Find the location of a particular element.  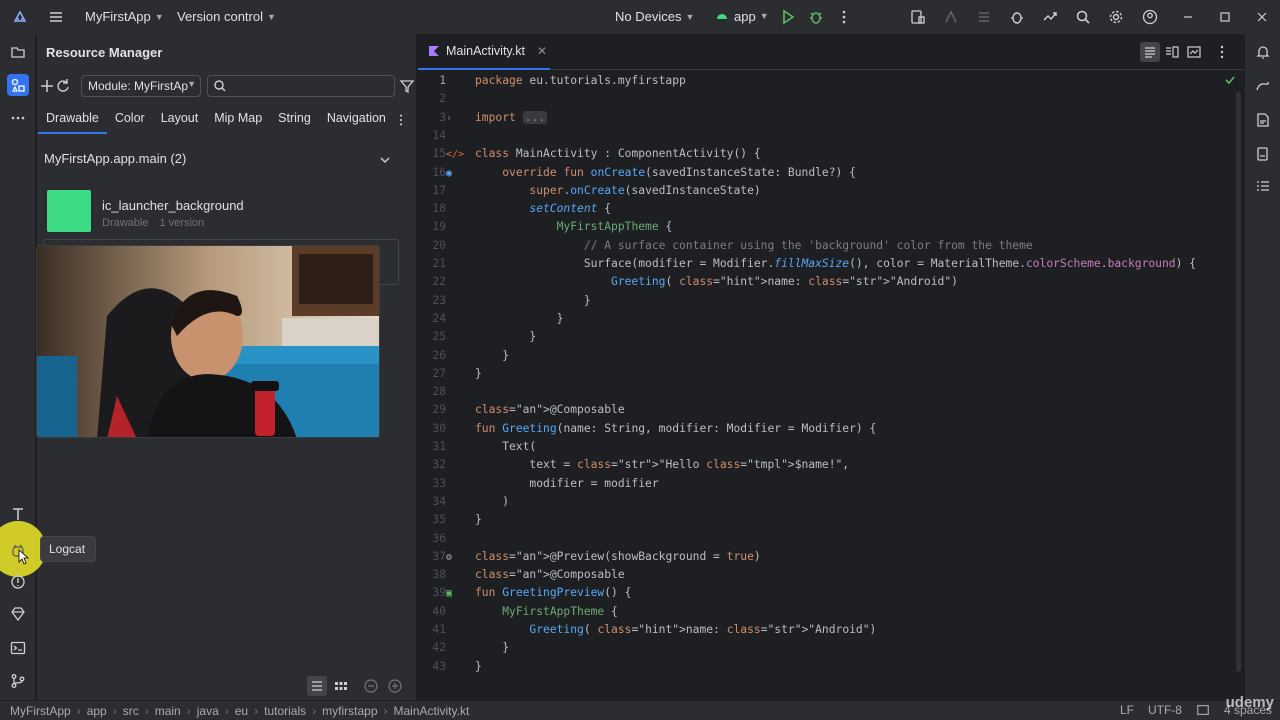

gutter-marker: ⚙ is located at coordinates (456, 557).